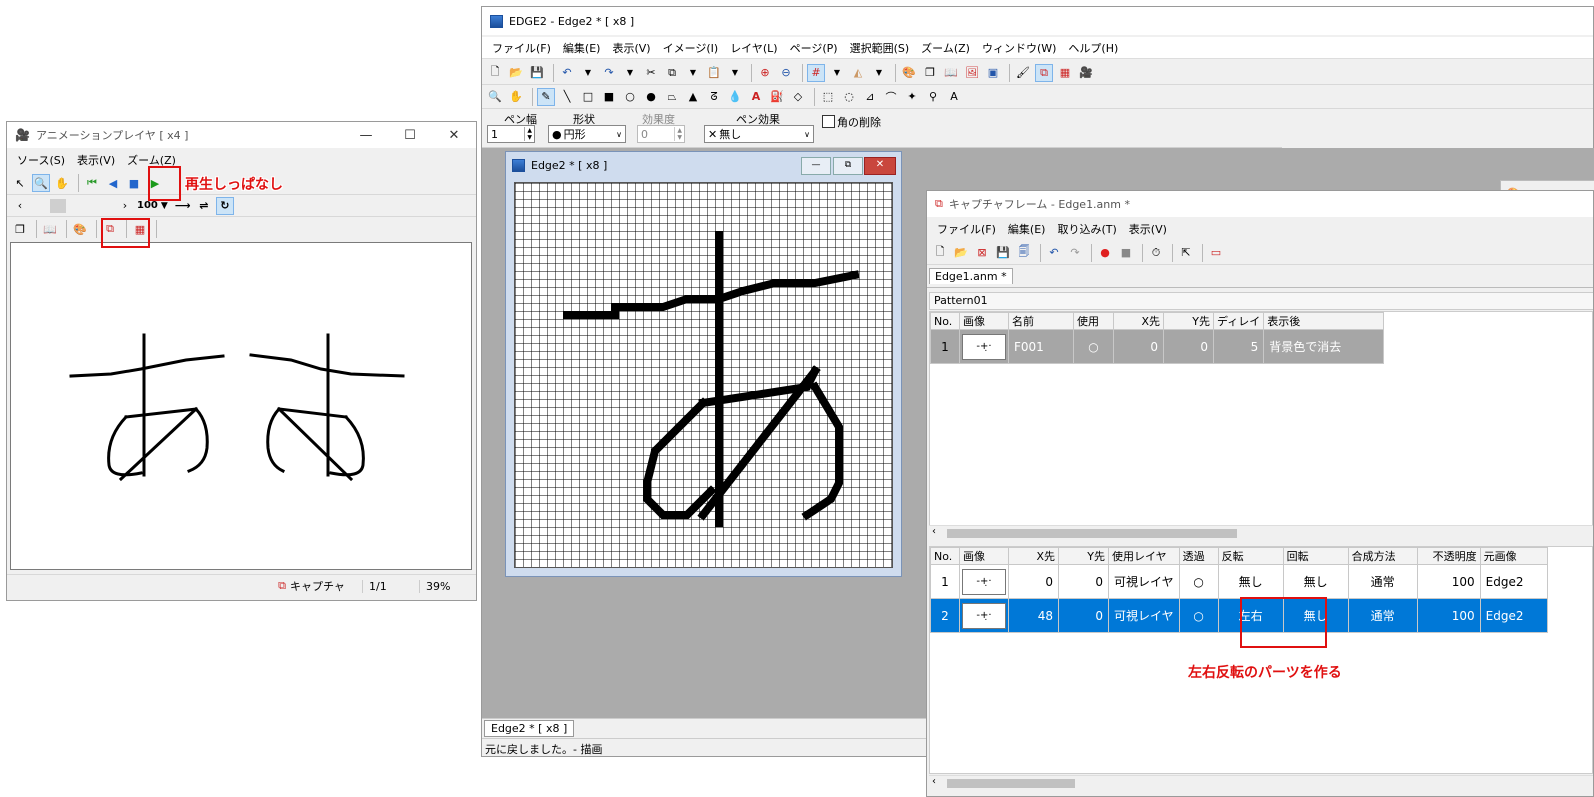 This screenshot has height=797, width=1594. I want to click on book-icon: 📖, so click(50, 229).